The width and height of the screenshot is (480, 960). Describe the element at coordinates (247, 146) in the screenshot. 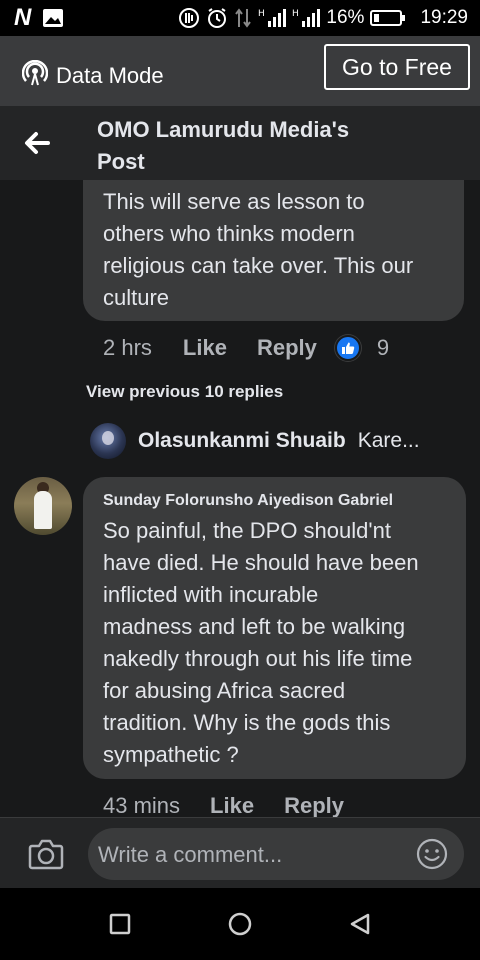

I see `page-title: OMO Lamurudu Media's Post` at that location.